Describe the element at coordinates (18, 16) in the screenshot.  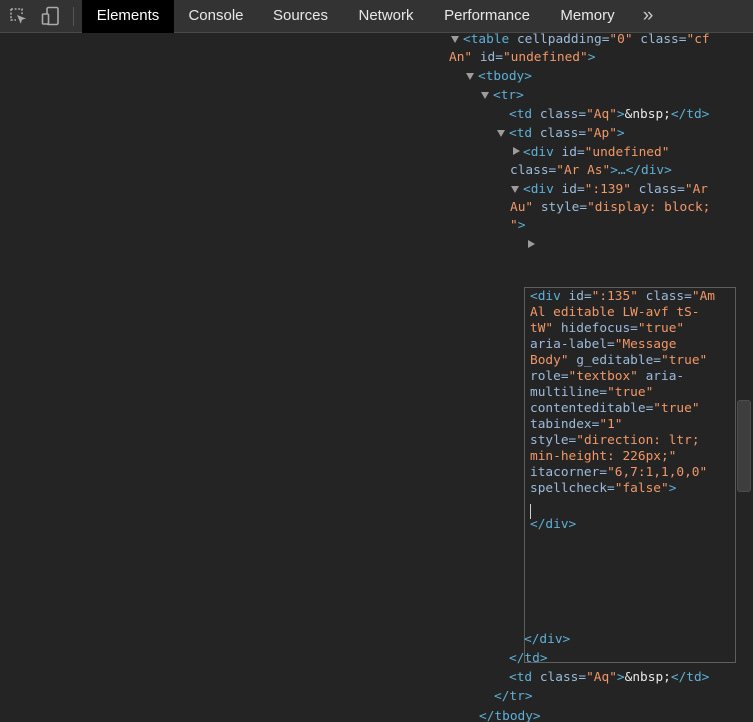
I see `inspect-element-icon` at that location.